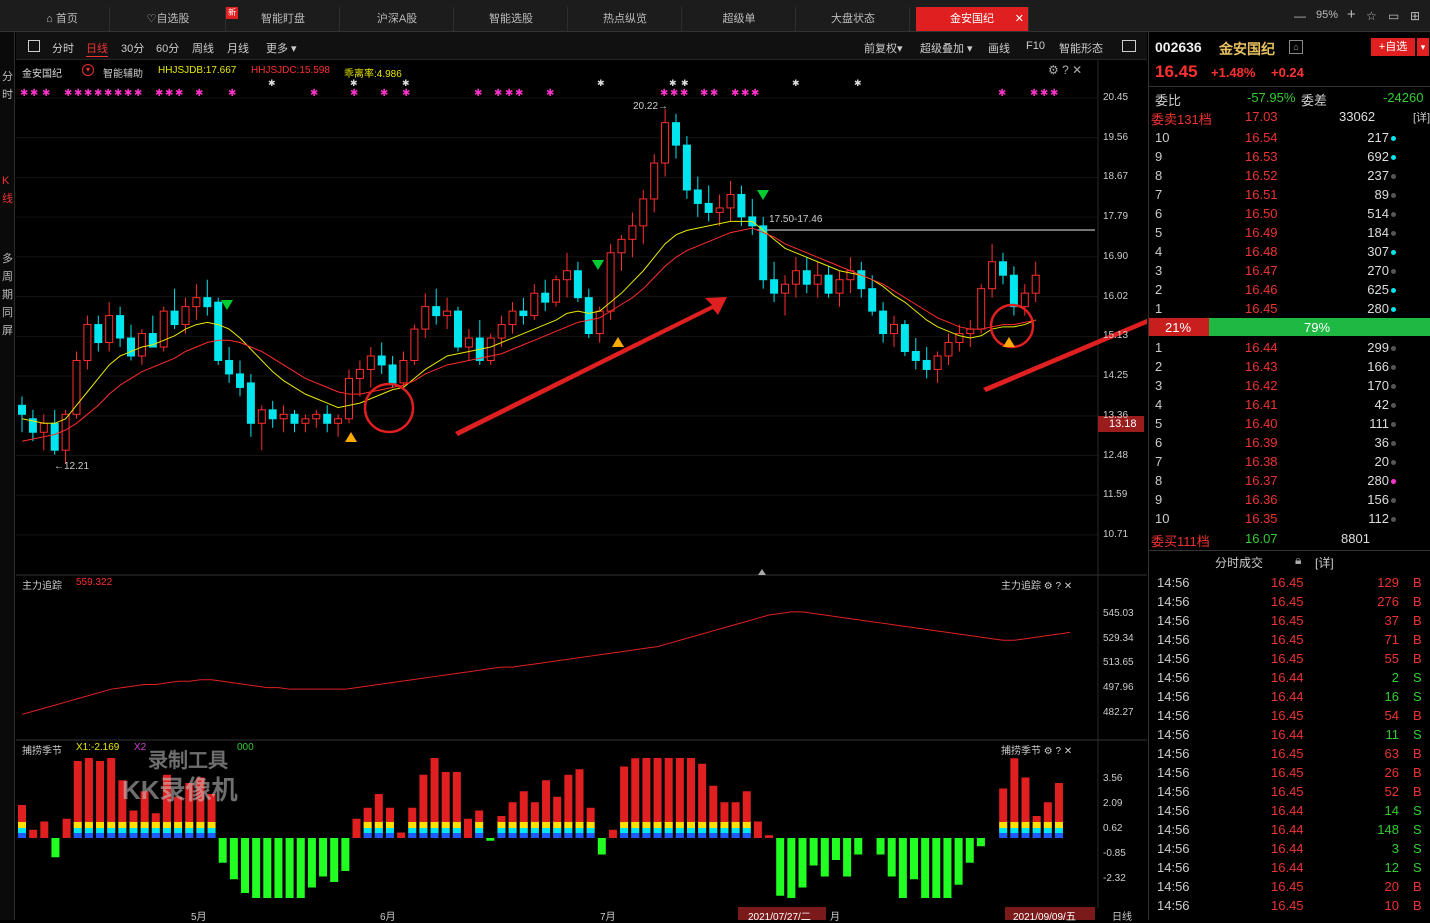 Image resolution: width=1430 pixels, height=923 pixels. What do you see at coordinates (1065, 70) in the screenshot?
I see `pane-icons: ⚙ ? ✕` at bounding box center [1065, 70].